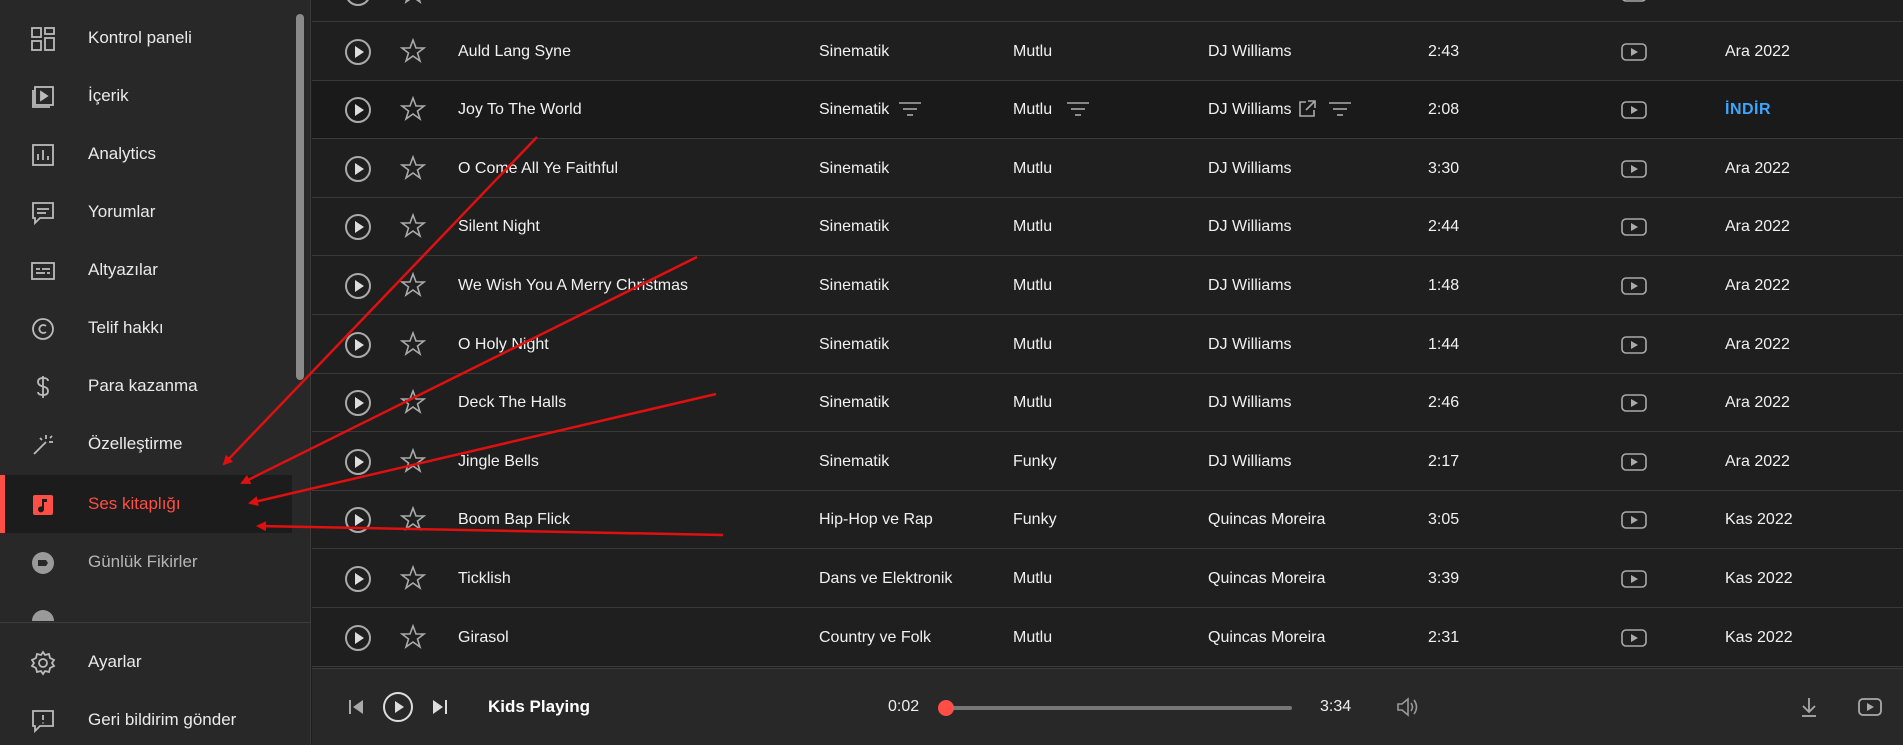  Describe the element at coordinates (43, 329) in the screenshot. I see `copyright-icon` at that location.